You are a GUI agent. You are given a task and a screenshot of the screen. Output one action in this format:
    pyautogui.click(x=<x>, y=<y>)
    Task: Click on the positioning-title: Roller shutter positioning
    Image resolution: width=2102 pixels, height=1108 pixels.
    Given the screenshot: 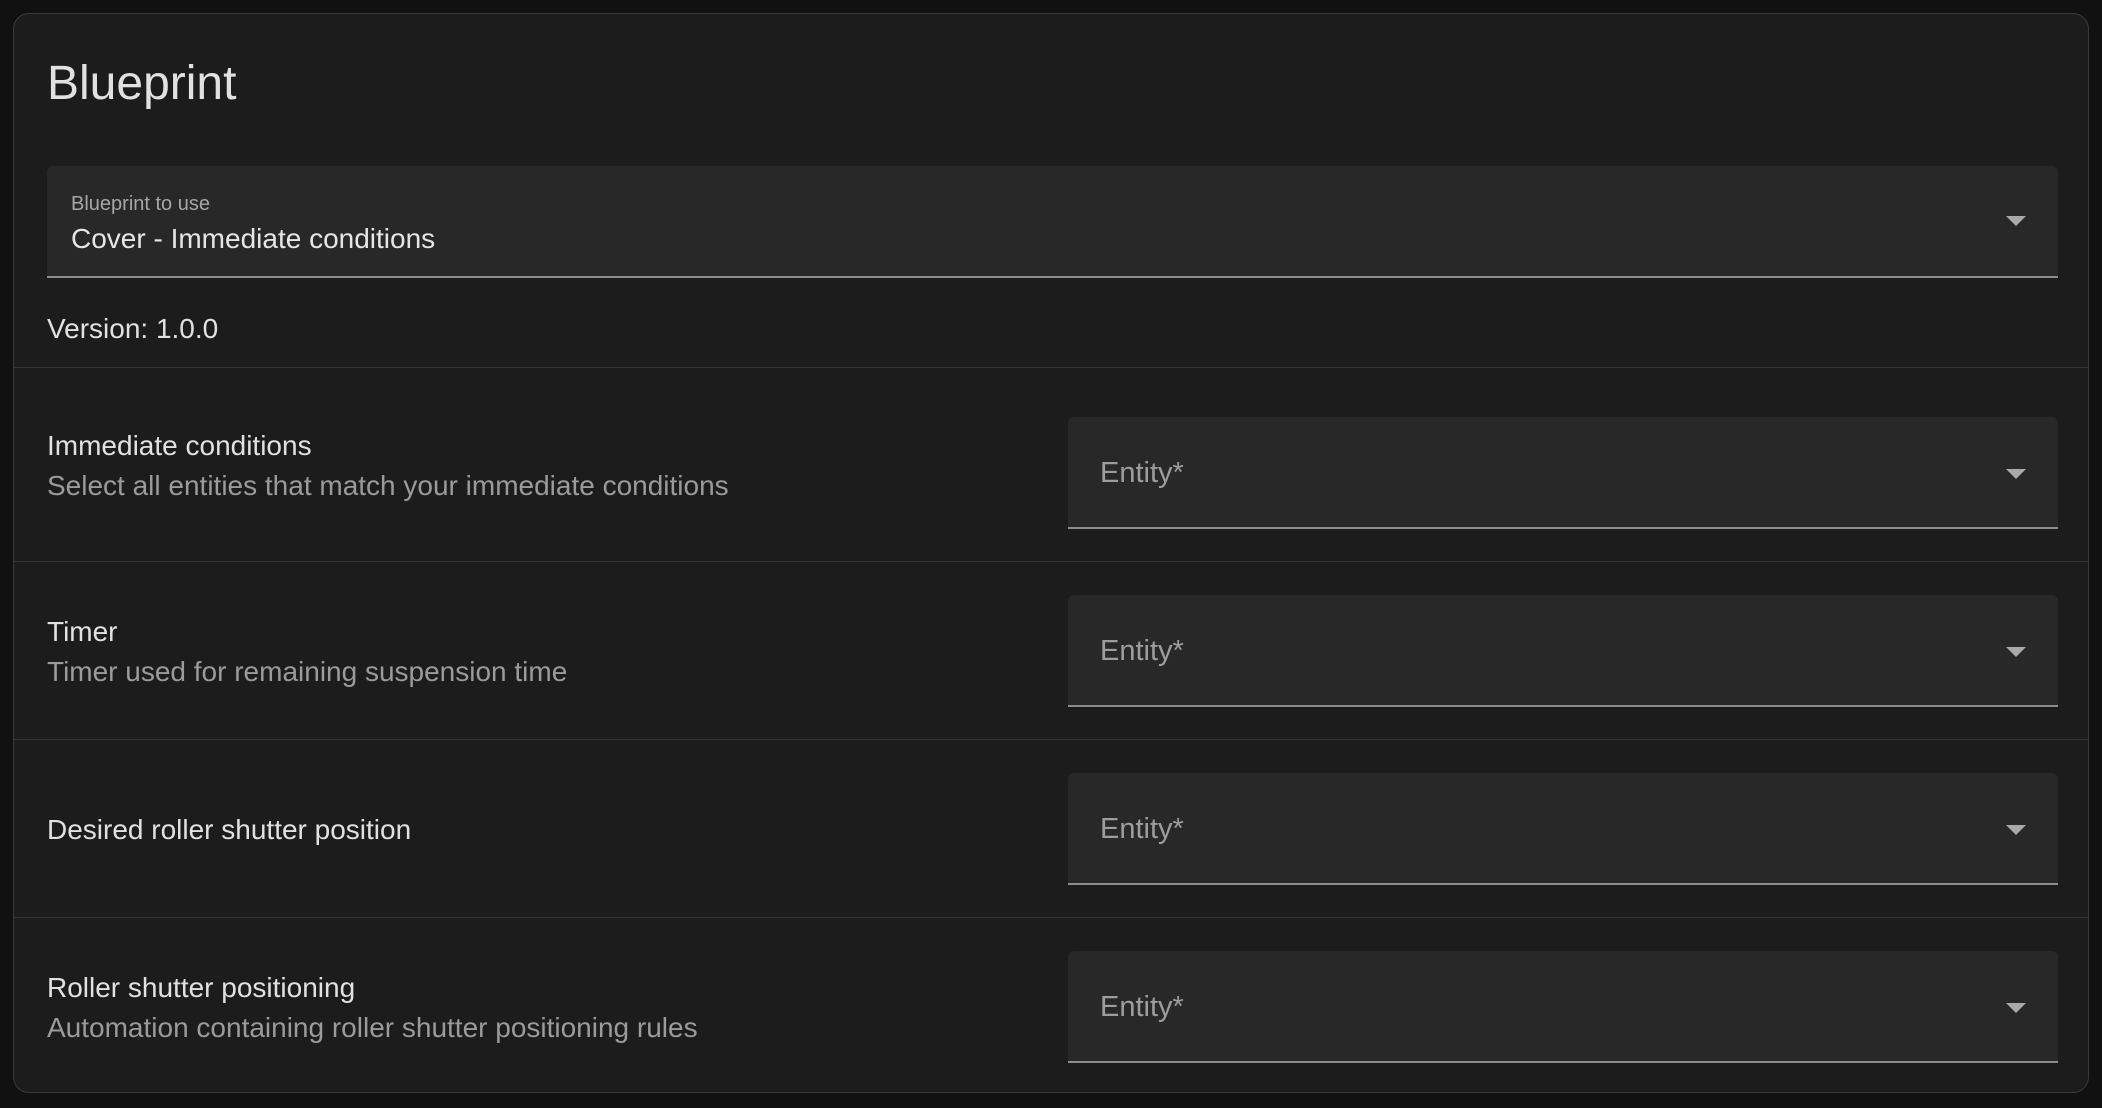 What is the action you would take?
    pyautogui.click(x=201, y=987)
    